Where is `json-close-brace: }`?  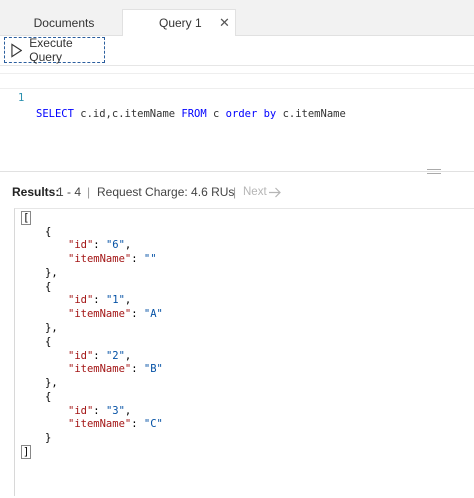 json-close-brace: } is located at coordinates (48, 438).